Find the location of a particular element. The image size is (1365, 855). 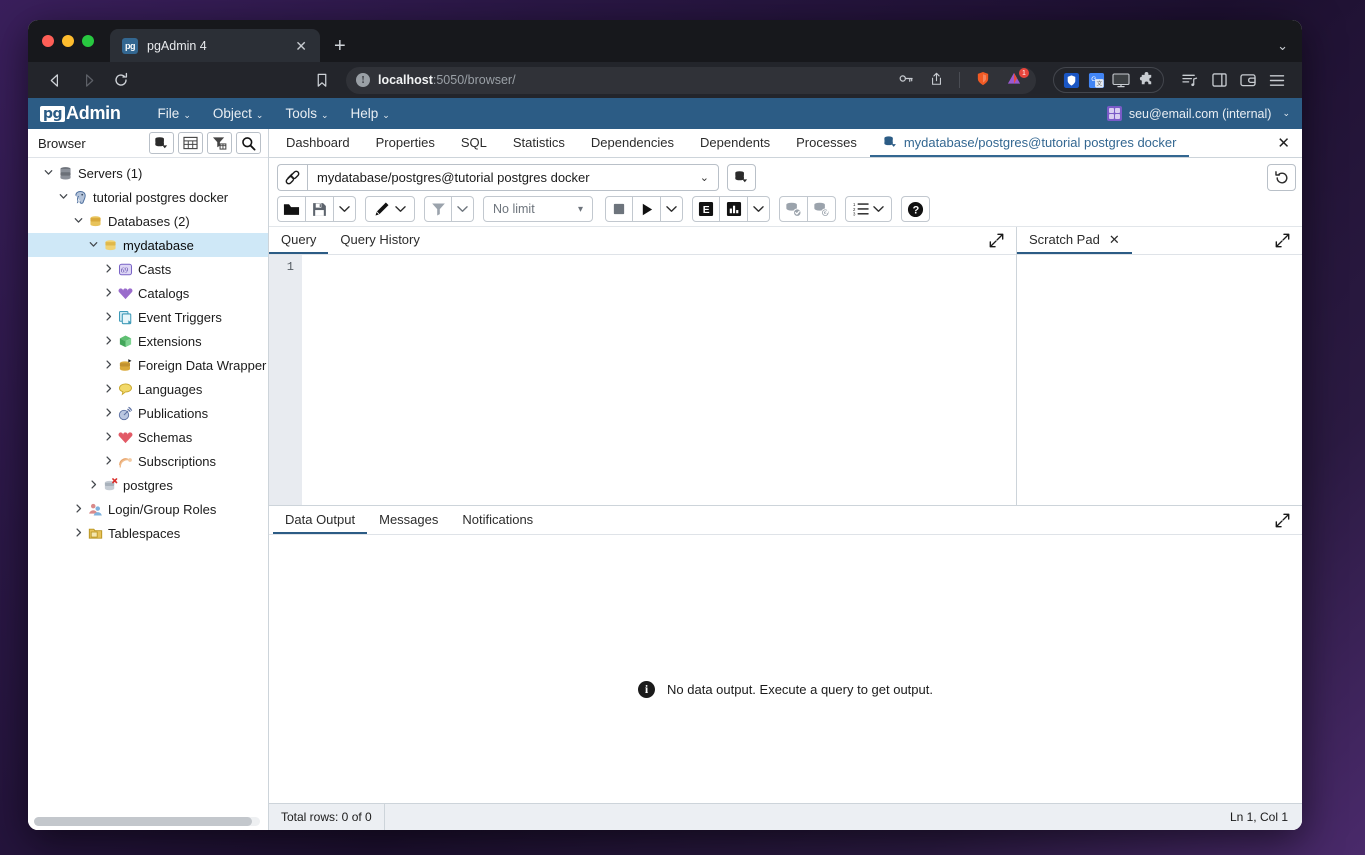

share-icon is located at coordinates (936, 80).